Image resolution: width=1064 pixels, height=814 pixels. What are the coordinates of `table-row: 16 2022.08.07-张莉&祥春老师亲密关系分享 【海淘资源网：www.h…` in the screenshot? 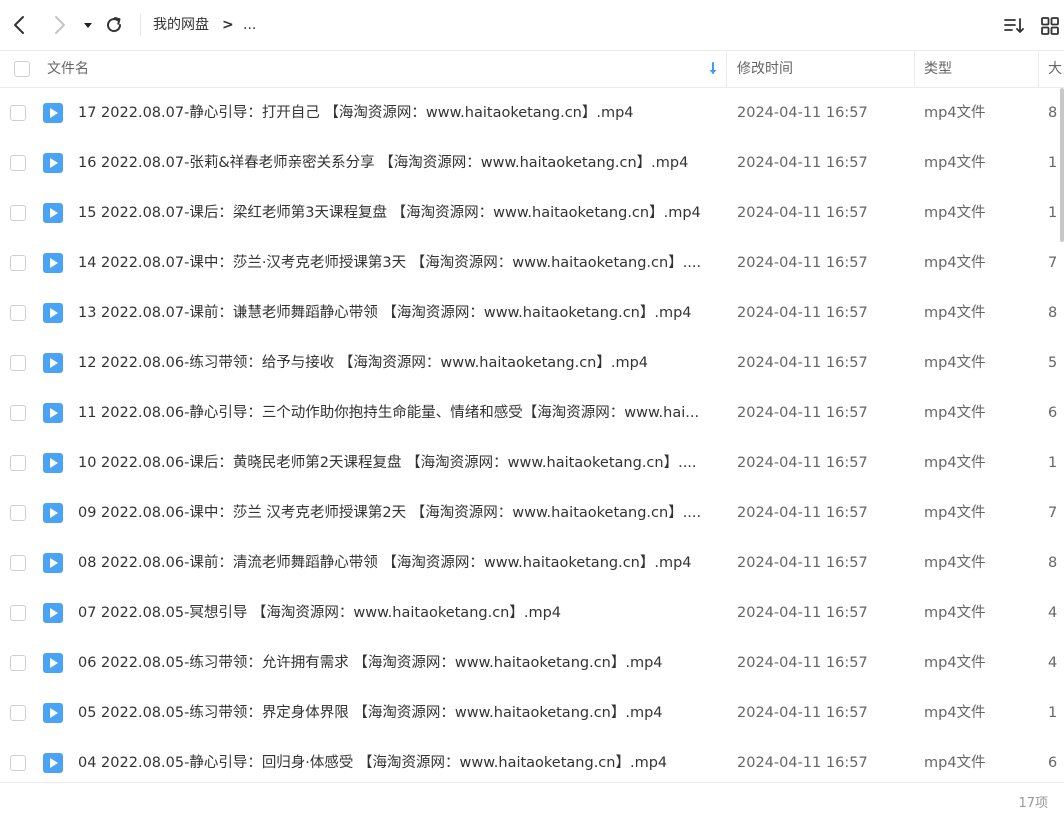 It's located at (532, 163).